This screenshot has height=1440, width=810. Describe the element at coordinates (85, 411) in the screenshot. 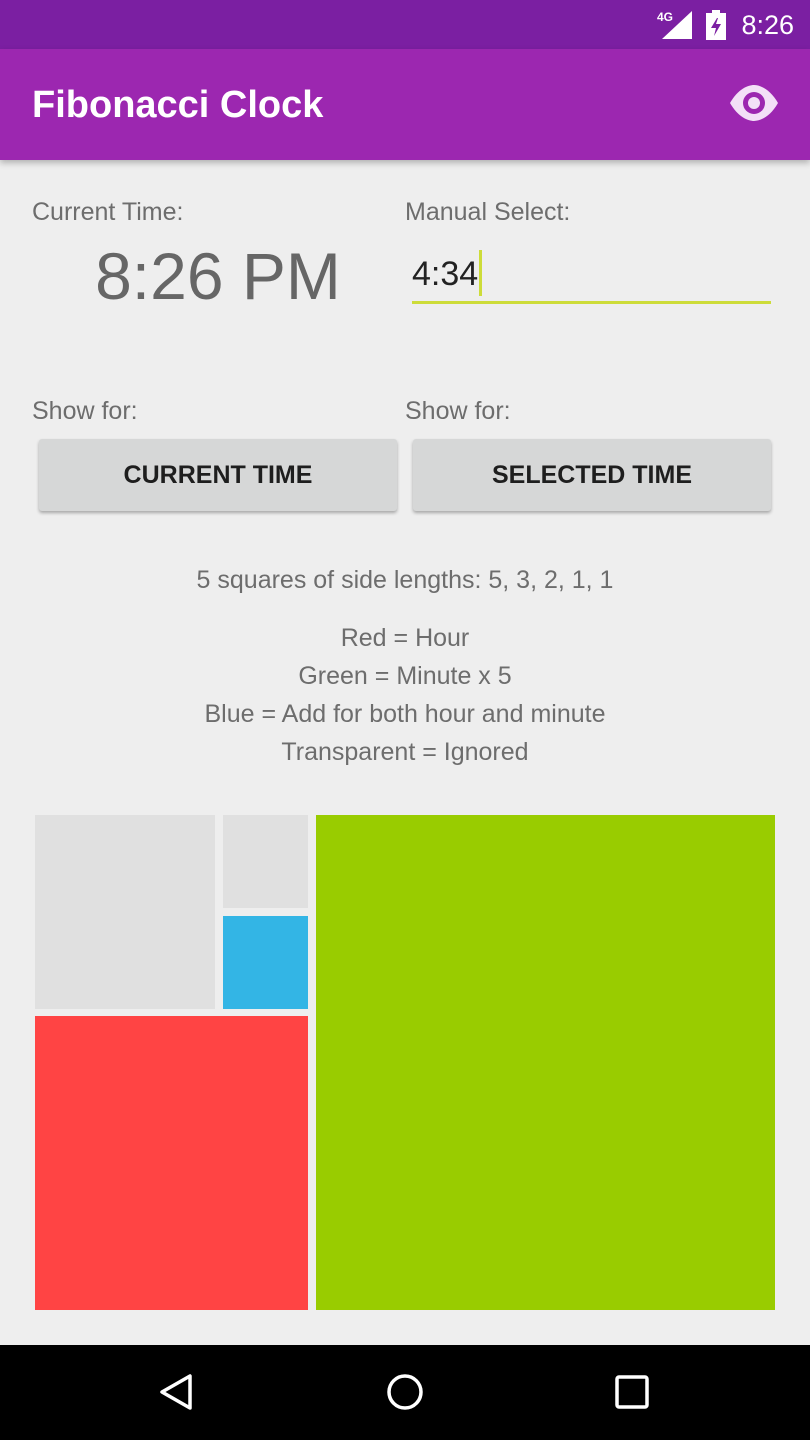

I see `show-for-label-current: Show for:` at that location.